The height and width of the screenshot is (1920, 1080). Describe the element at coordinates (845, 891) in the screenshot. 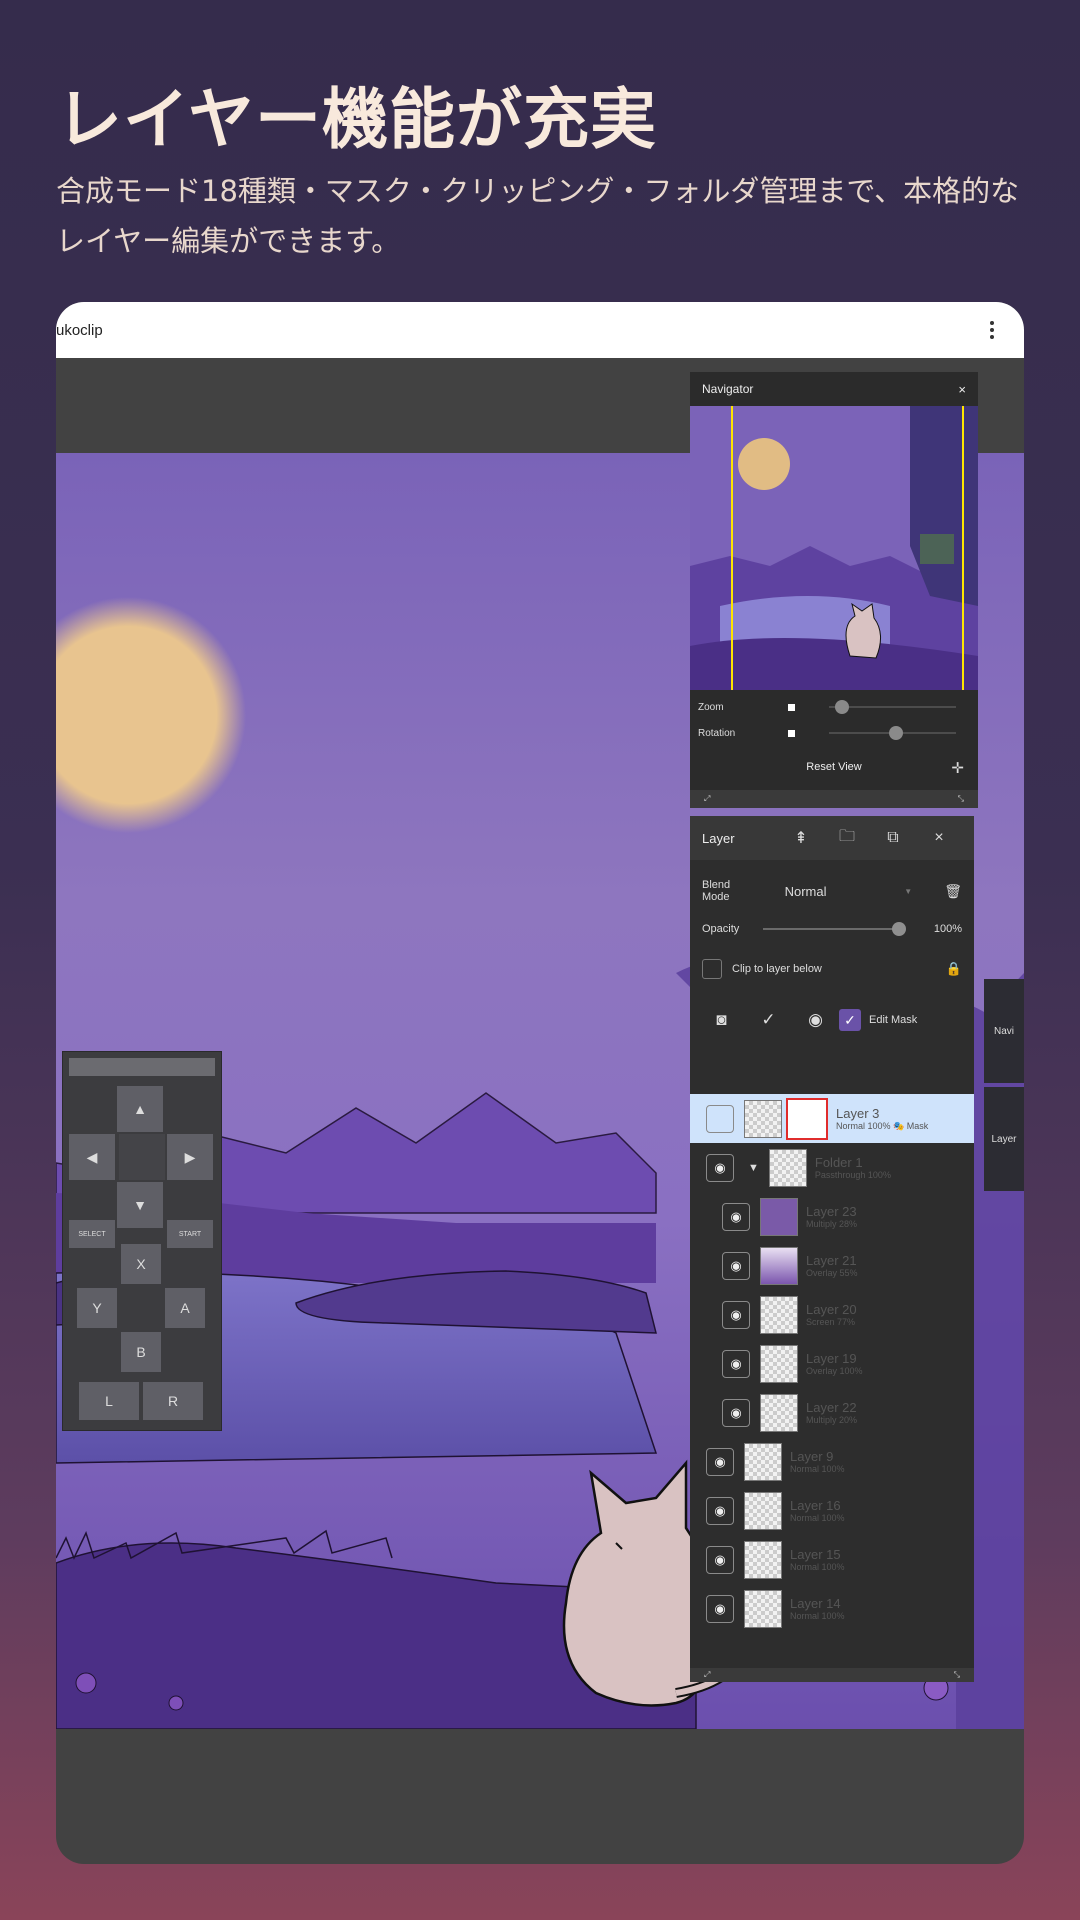

I see `blend-mode-select: Normal` at that location.